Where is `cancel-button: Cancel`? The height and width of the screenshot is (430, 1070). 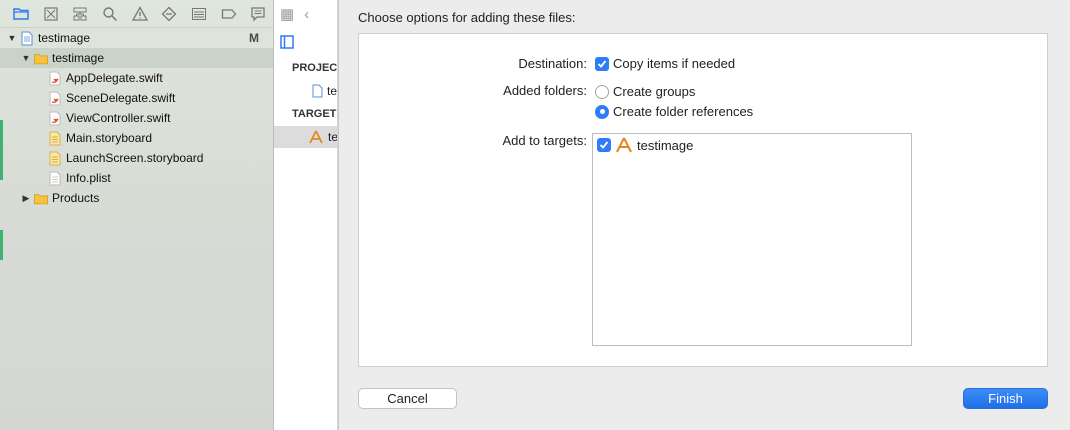 cancel-button: Cancel is located at coordinates (407, 398).